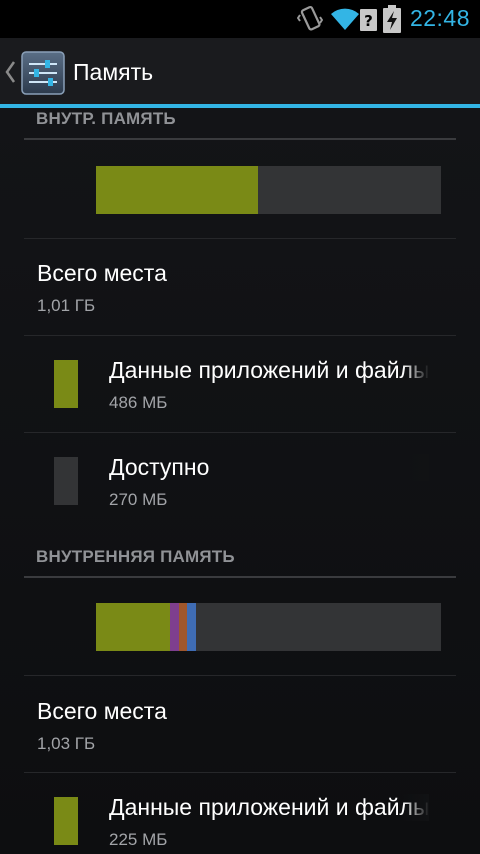 Image resolution: width=480 pixels, height=854 pixels. What do you see at coordinates (66, 743) in the screenshot?
I see `total-space-value: 1,03 ГБ` at bounding box center [66, 743].